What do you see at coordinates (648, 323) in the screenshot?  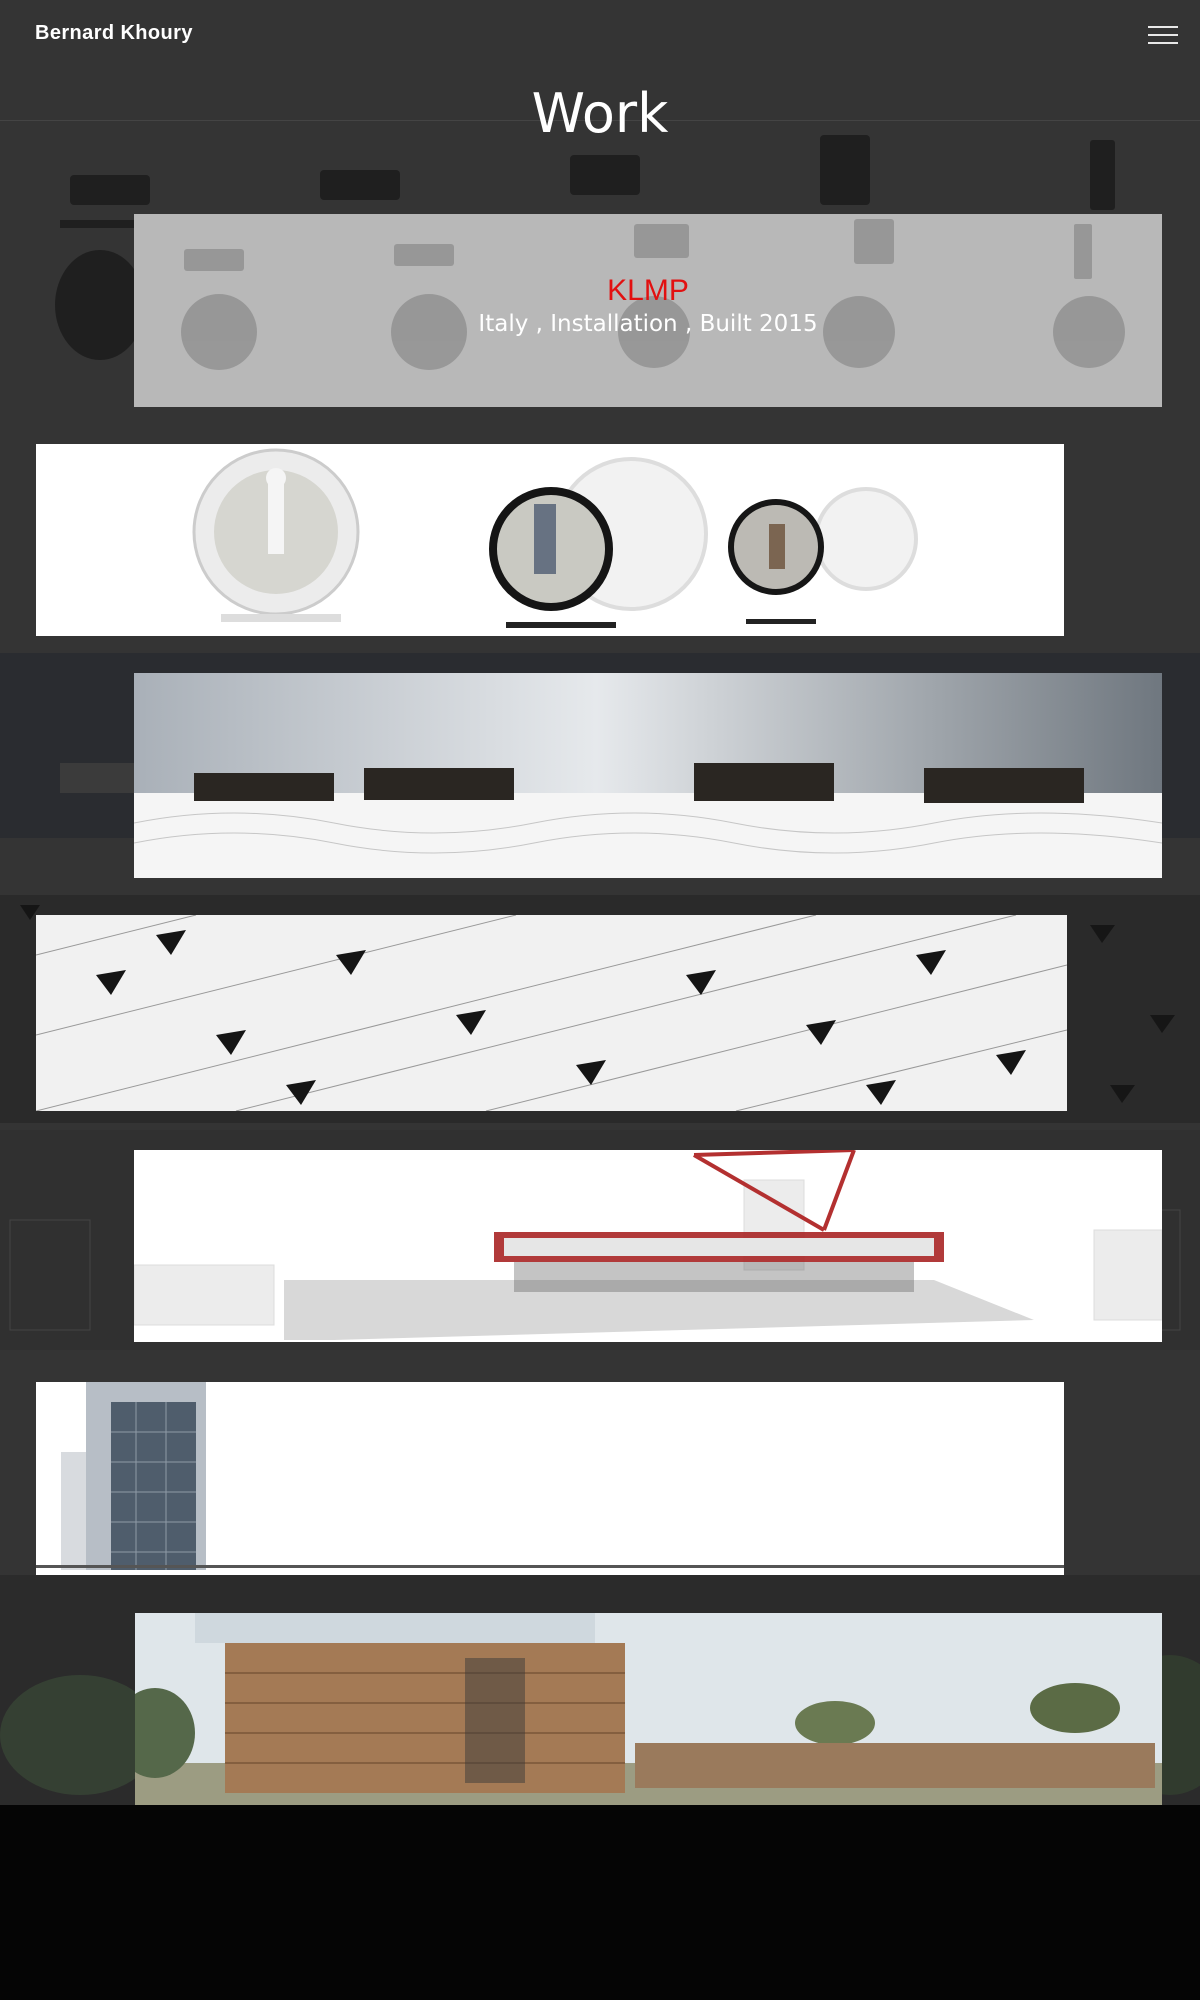 I see `project-meta: Italy , Installation , Built 2015` at bounding box center [648, 323].